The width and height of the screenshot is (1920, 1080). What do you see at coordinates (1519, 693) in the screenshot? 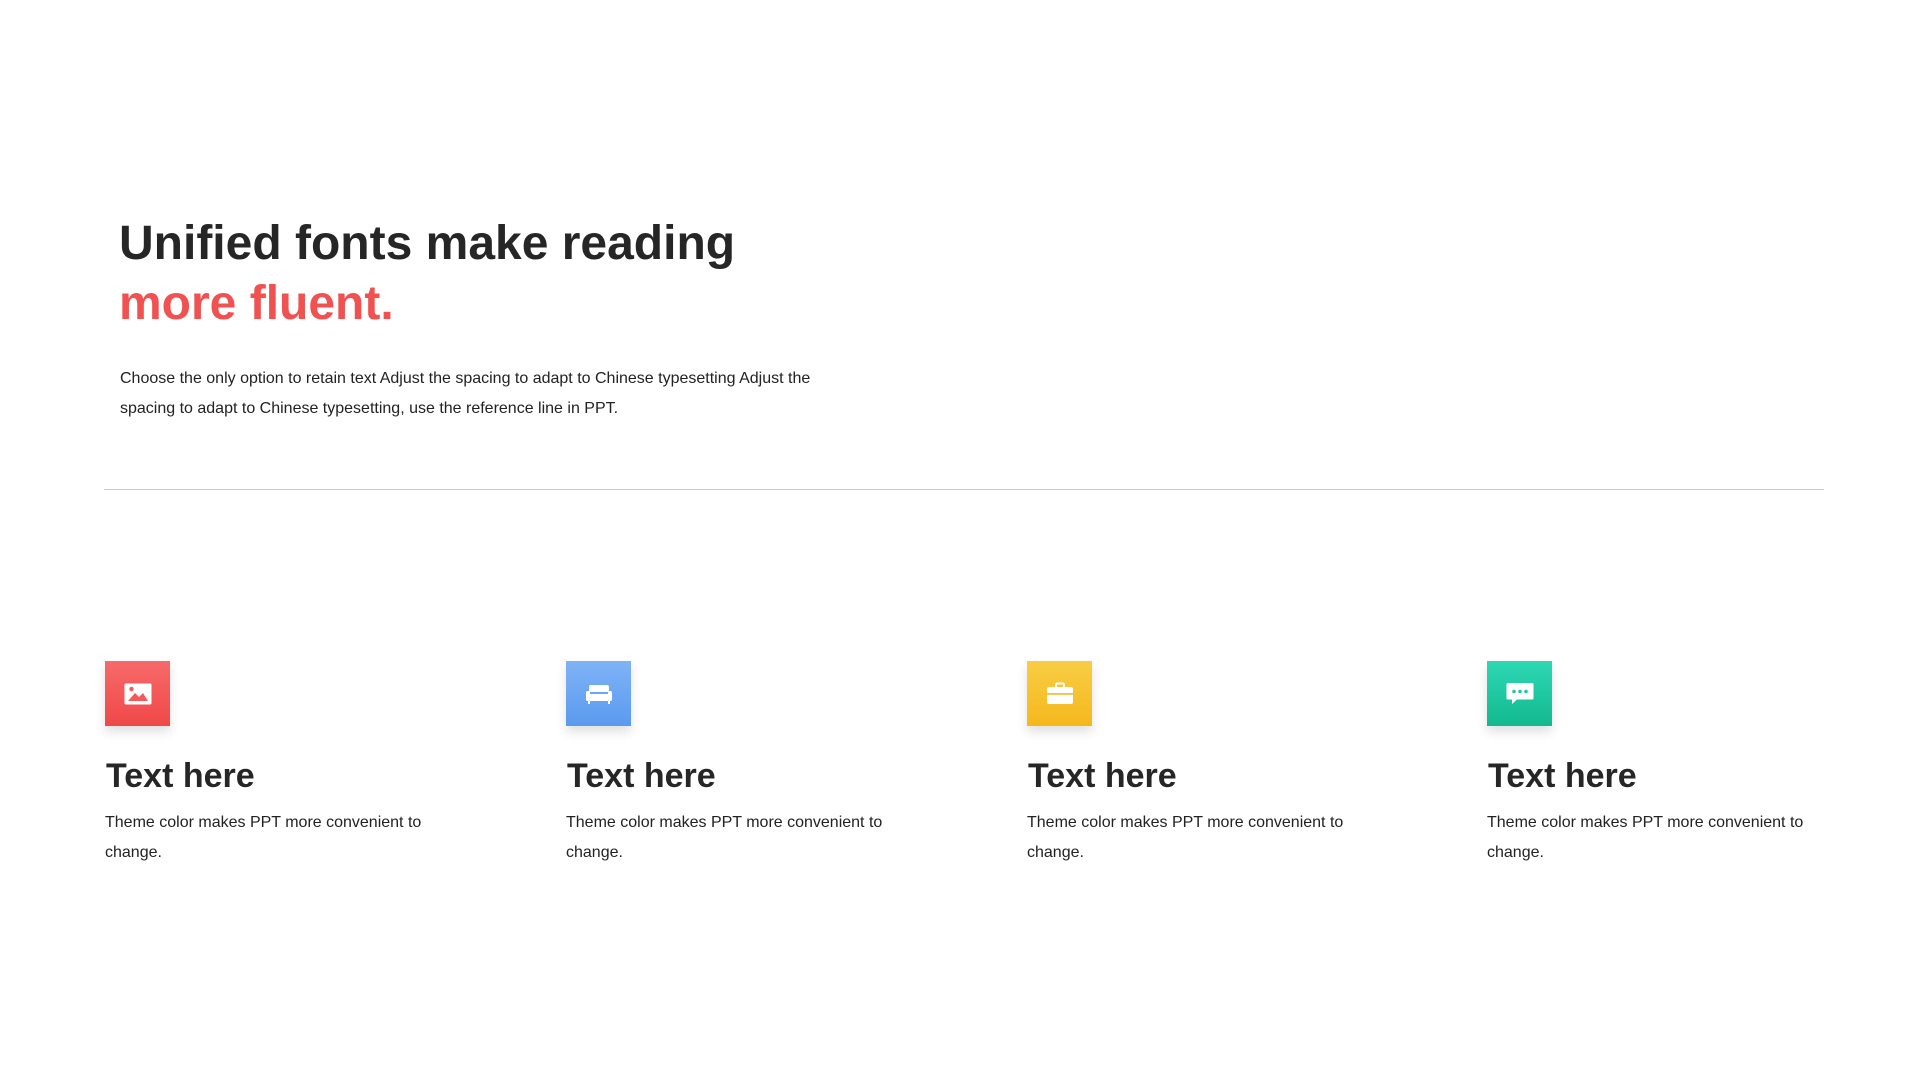
I see `chat-bubble-icon` at bounding box center [1519, 693].